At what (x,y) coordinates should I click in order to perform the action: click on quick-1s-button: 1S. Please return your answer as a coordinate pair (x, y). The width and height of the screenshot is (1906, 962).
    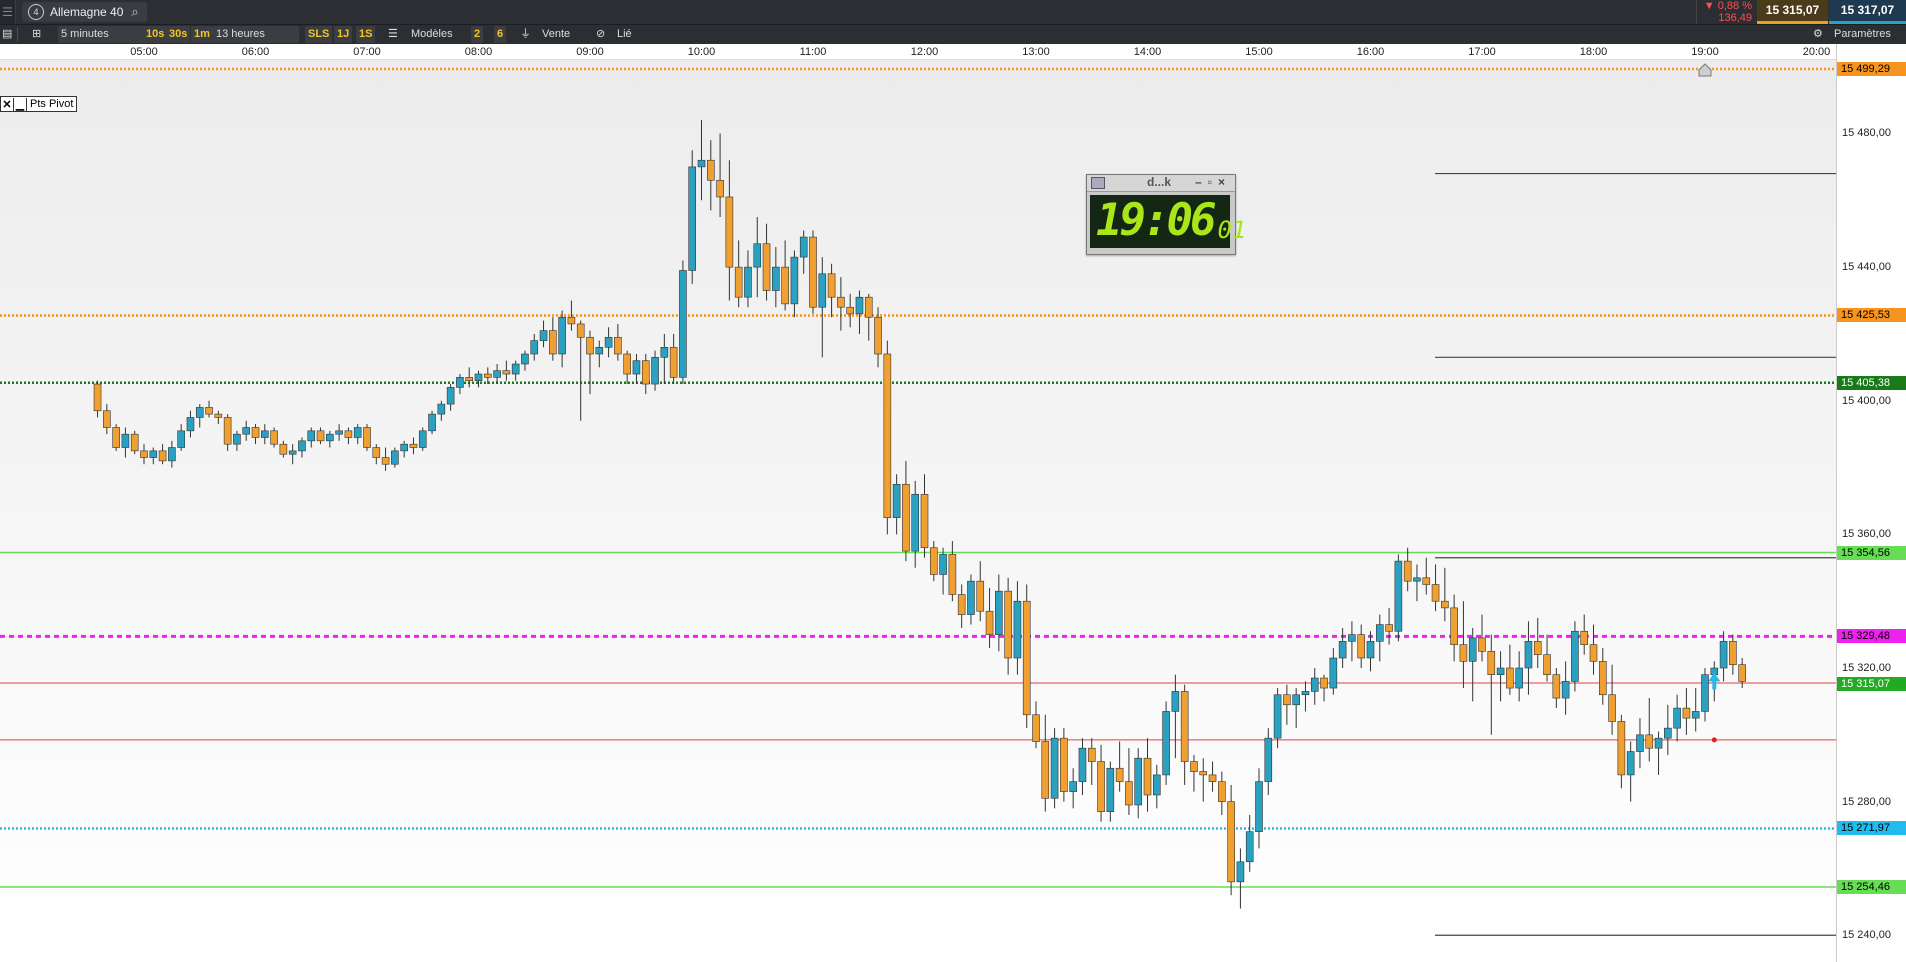
    Looking at the image, I should click on (366, 34).